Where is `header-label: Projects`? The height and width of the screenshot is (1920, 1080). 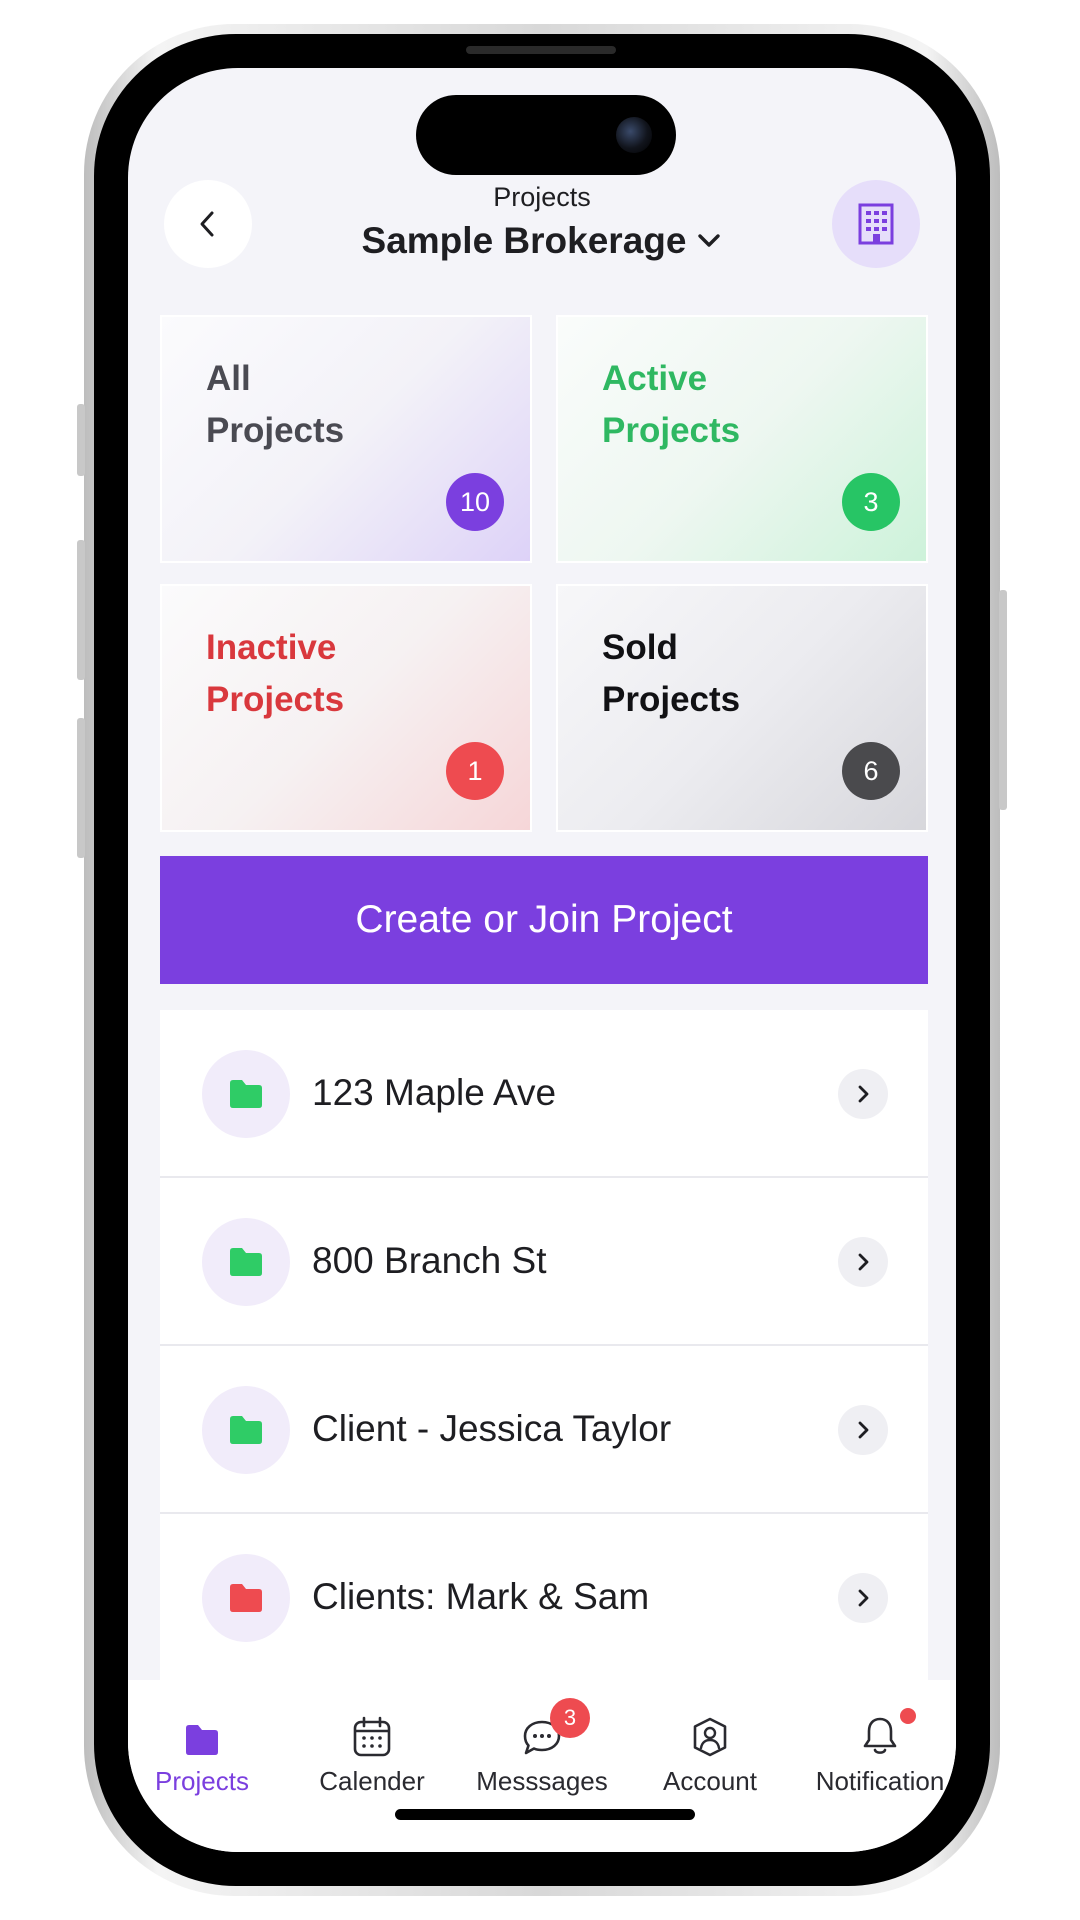
header-label: Projects is located at coordinates (542, 197).